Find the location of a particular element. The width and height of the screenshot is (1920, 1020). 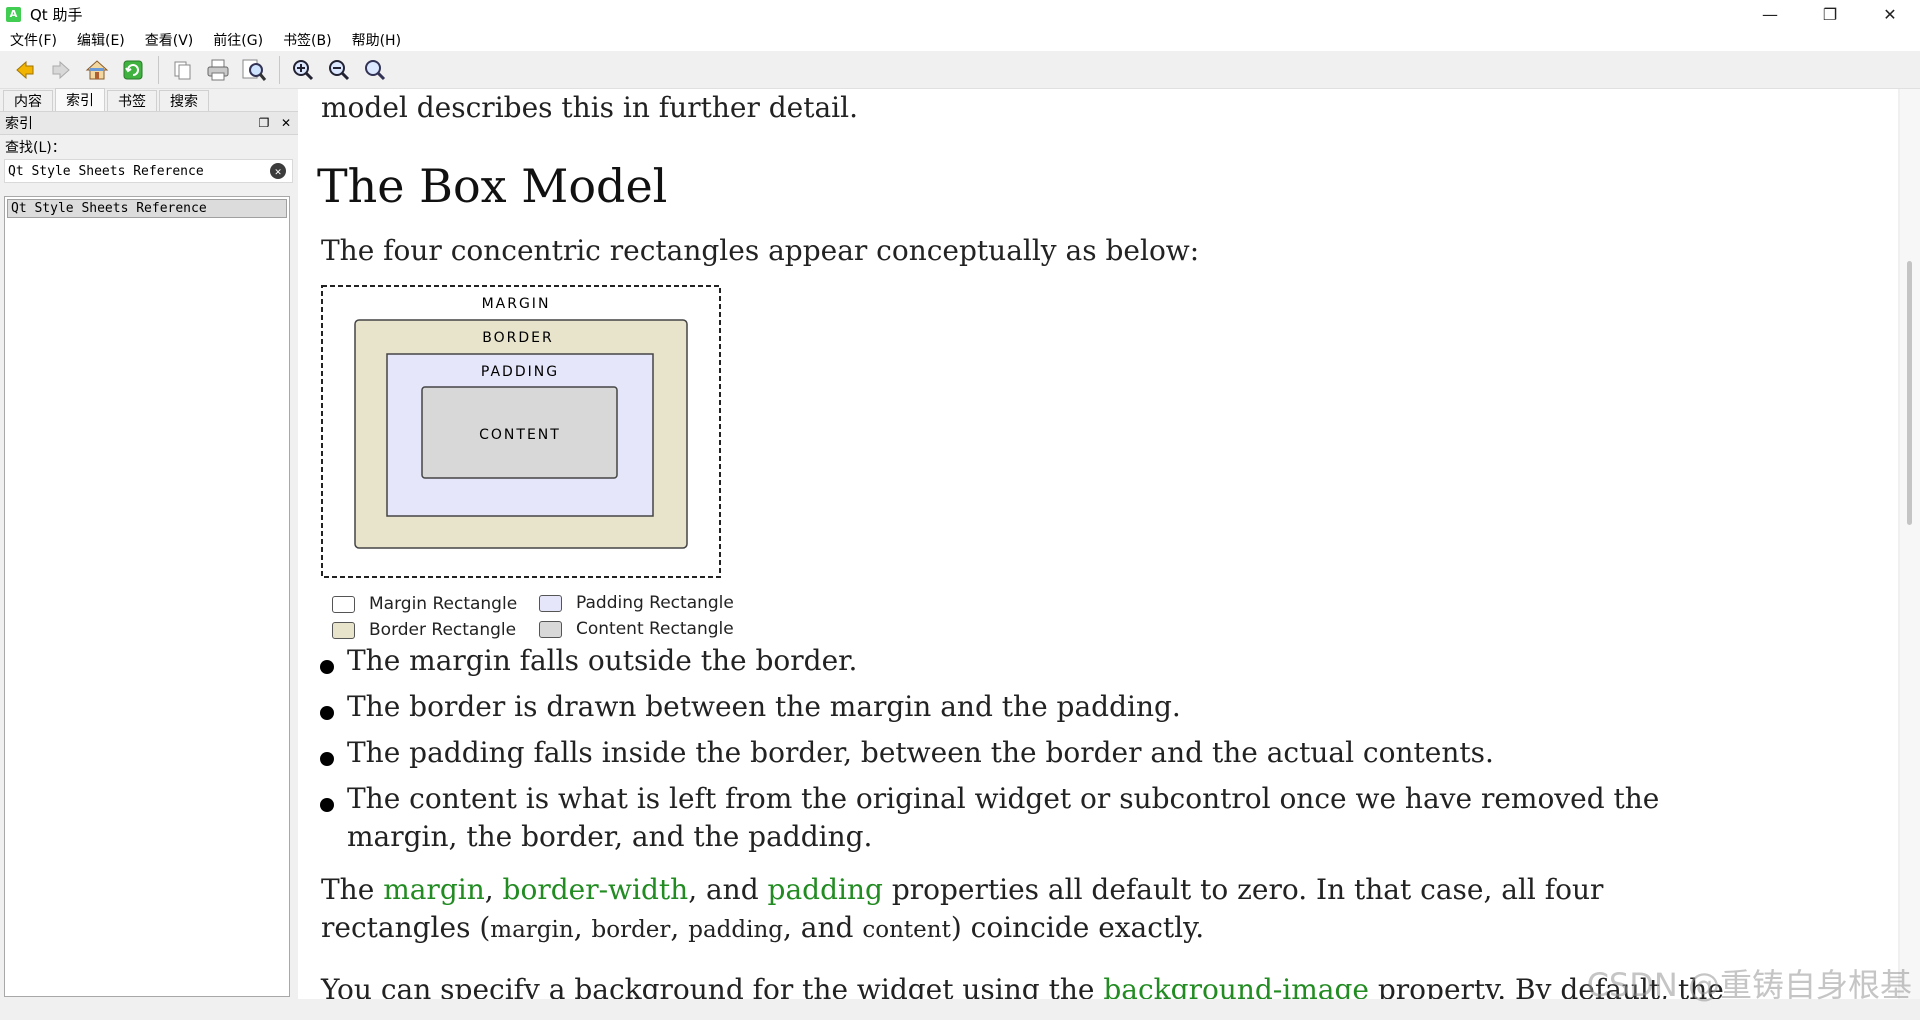

margin-link: margin is located at coordinates (434, 889).